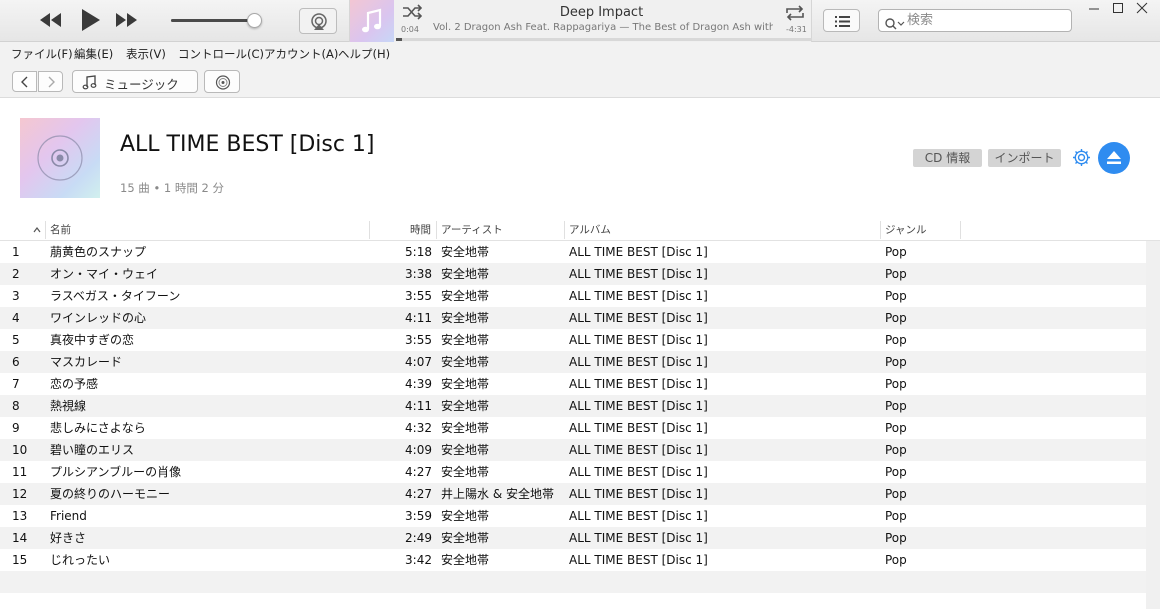  I want to click on track-time: 3:55, so click(418, 296).